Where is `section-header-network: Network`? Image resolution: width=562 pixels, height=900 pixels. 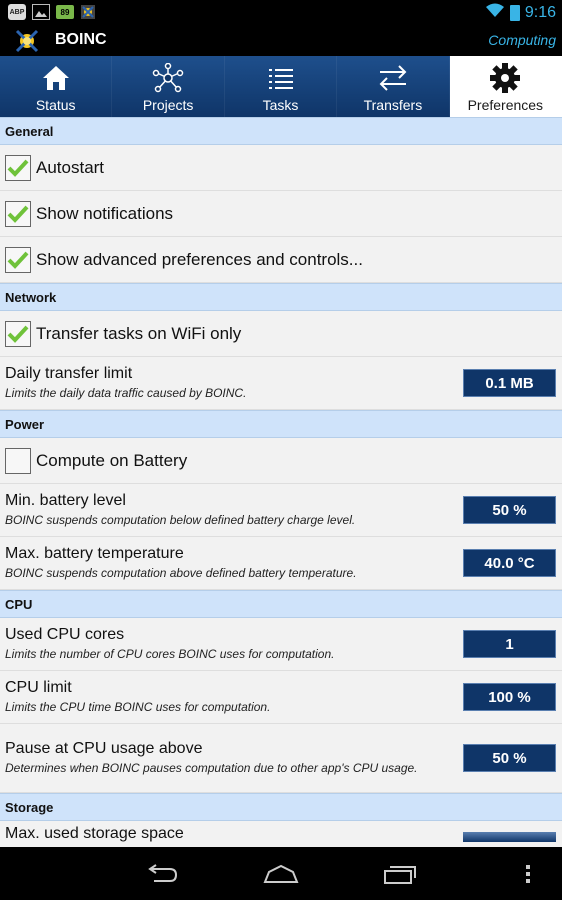 section-header-network: Network is located at coordinates (281, 297).